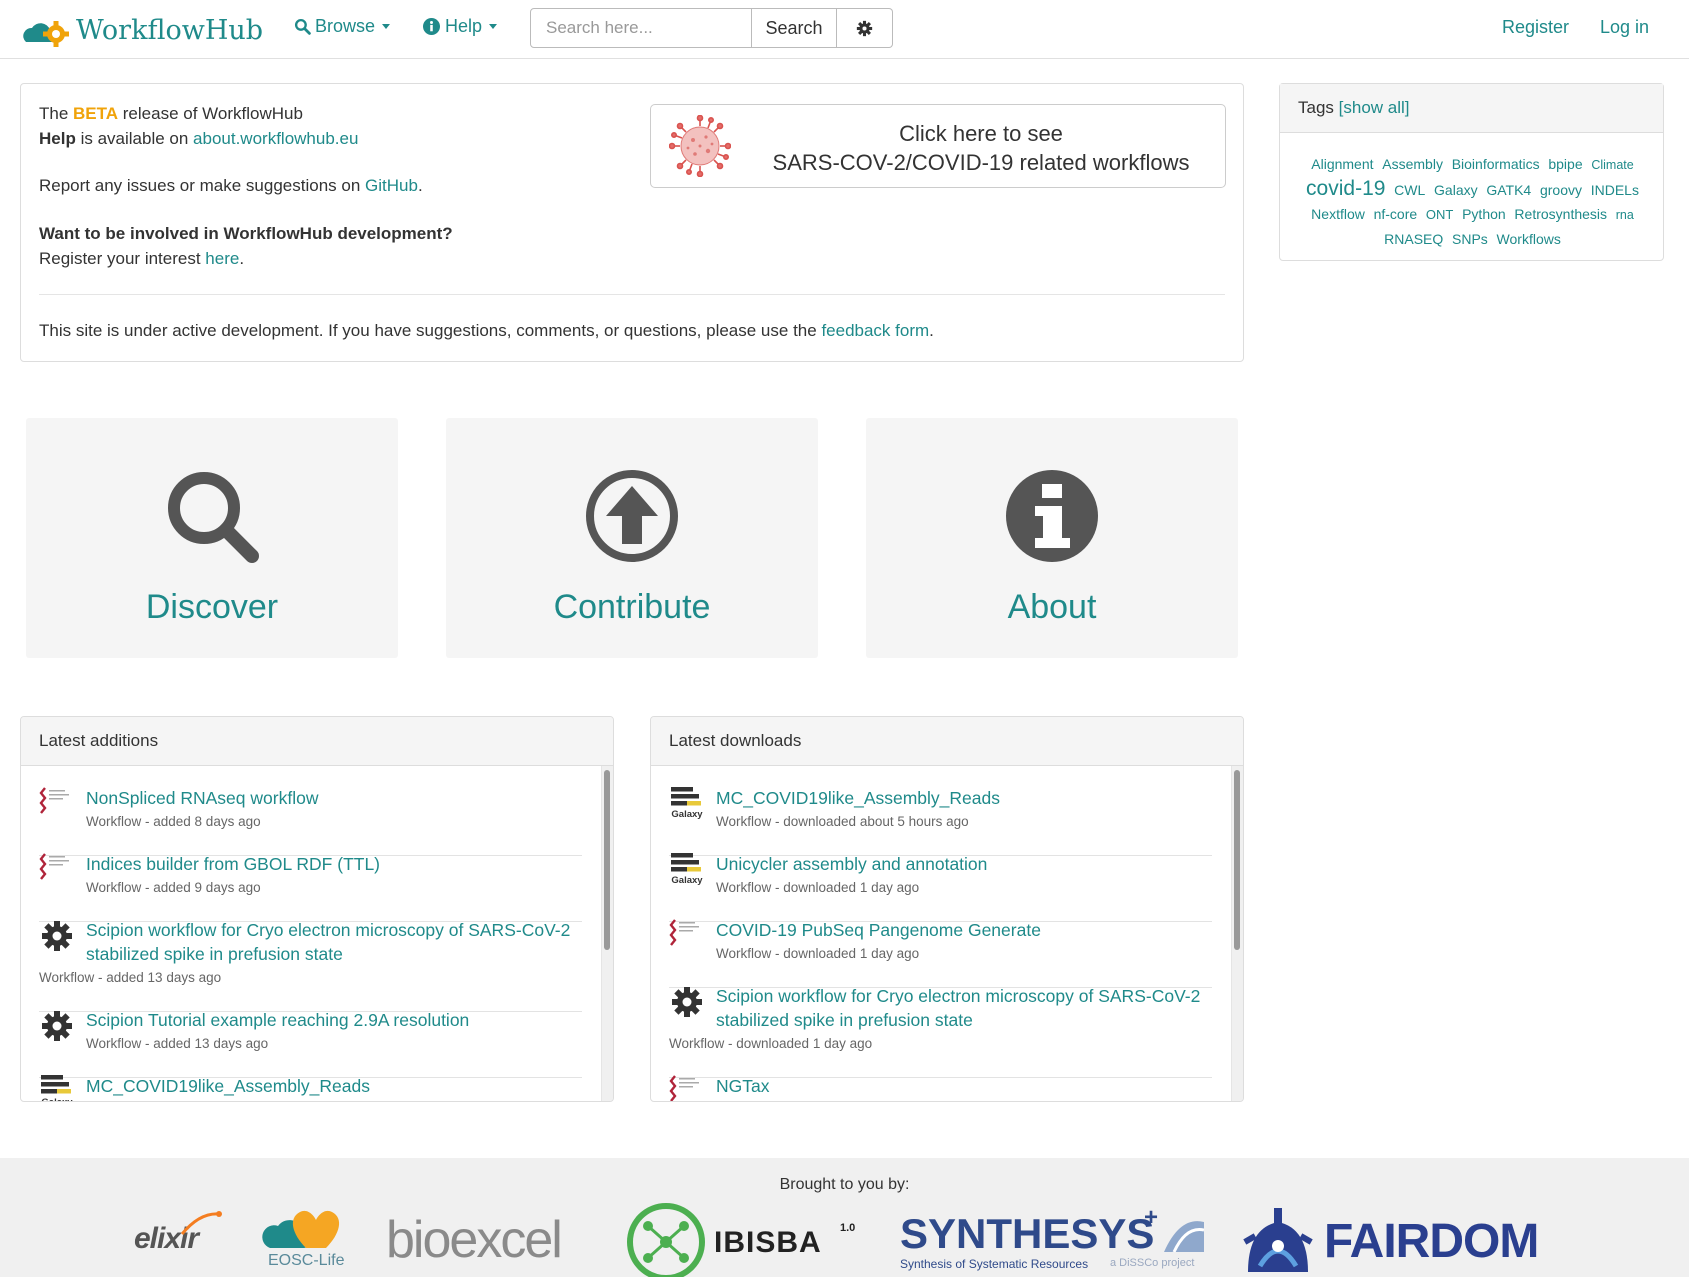  What do you see at coordinates (744, 1239) in the screenshot?
I see `ibisba-logo: IBISBA 1.0` at bounding box center [744, 1239].